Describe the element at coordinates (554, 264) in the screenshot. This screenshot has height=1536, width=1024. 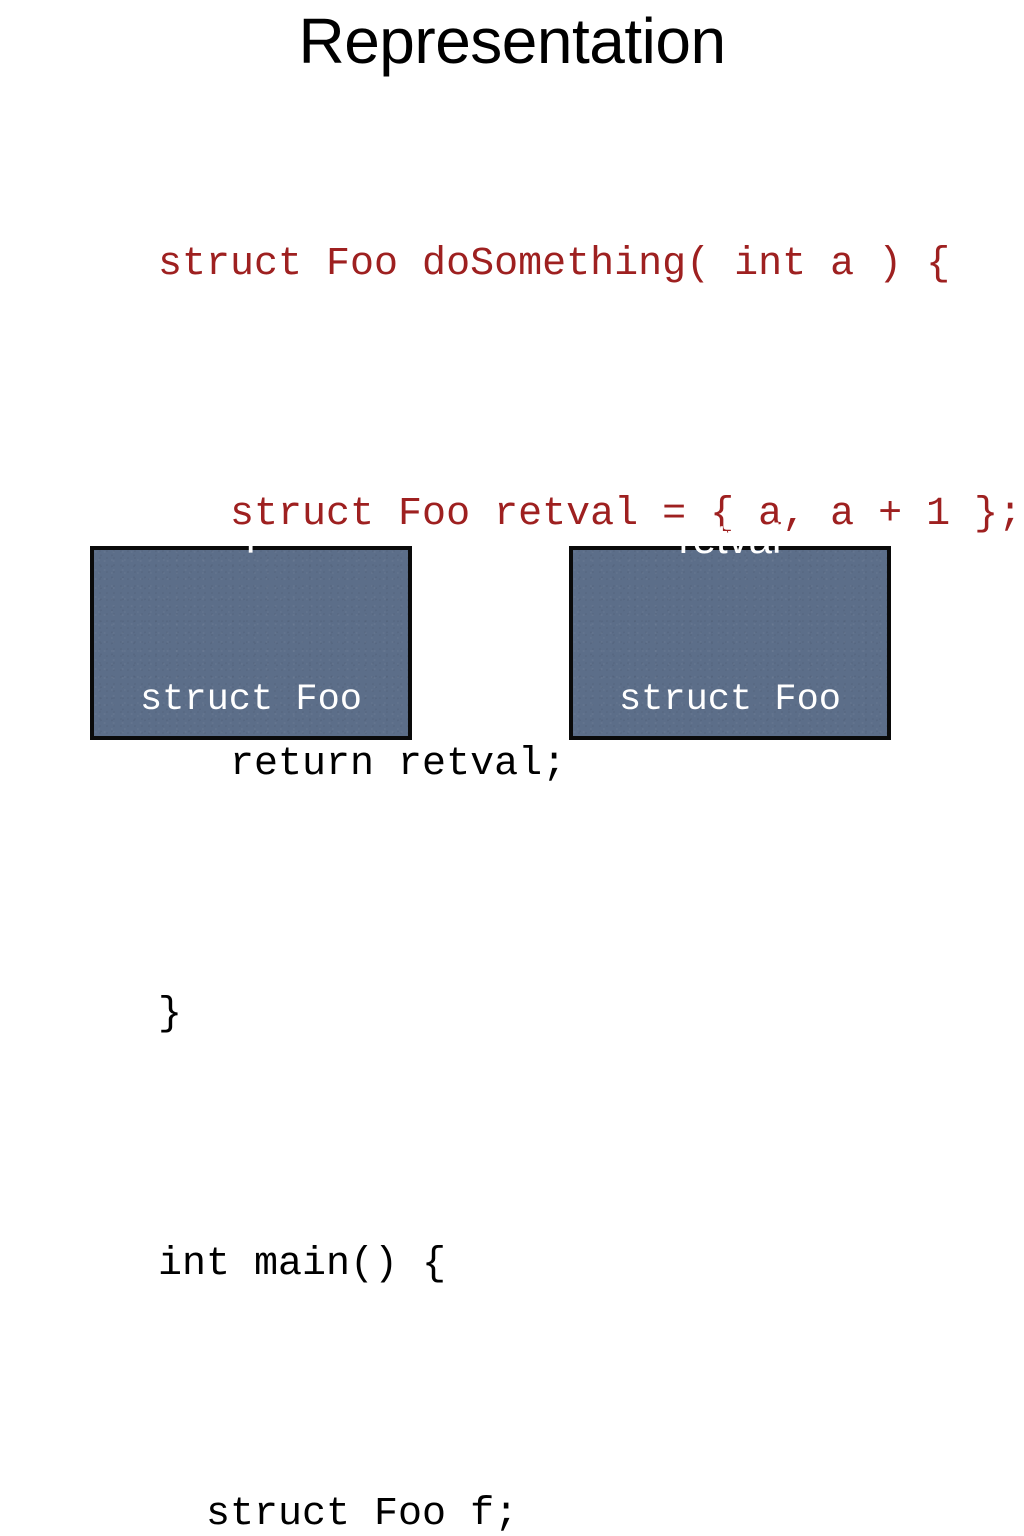
I see `code-span: struct Foo doSomething( int a ) {` at that location.